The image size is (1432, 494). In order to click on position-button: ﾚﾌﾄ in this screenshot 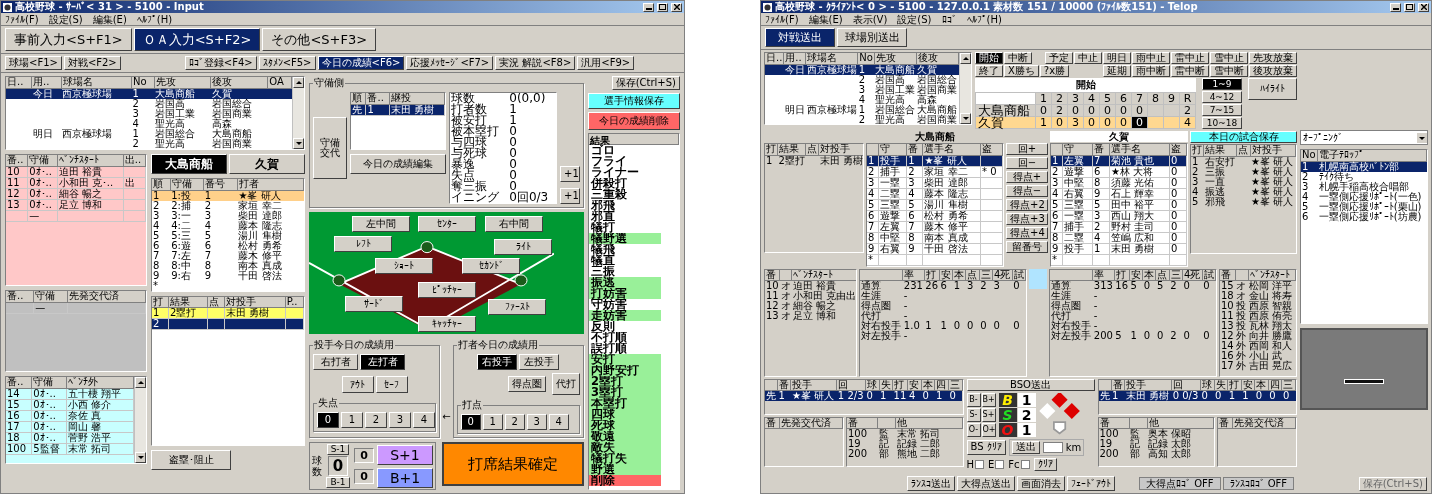, I will do `click(363, 244)`.